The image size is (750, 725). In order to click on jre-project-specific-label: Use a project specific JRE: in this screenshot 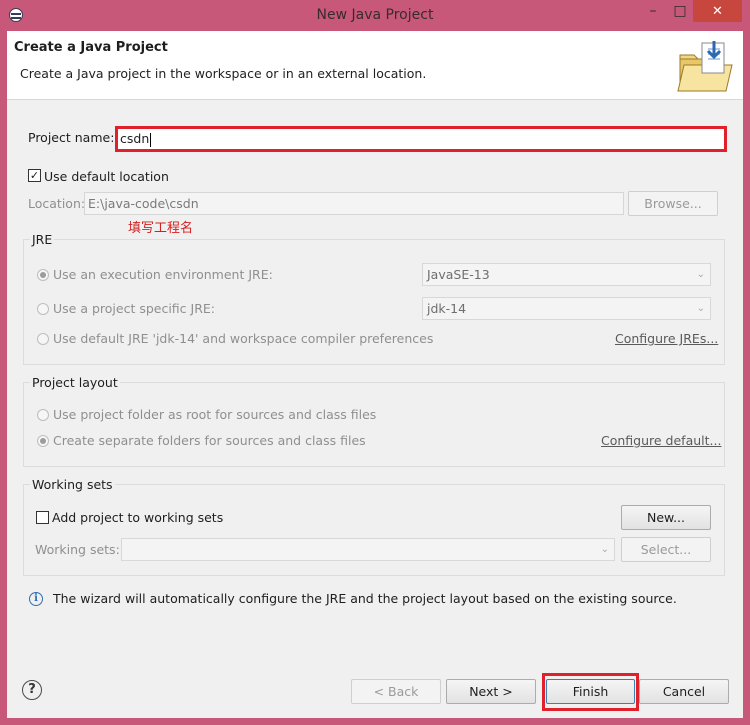, I will do `click(134, 308)`.